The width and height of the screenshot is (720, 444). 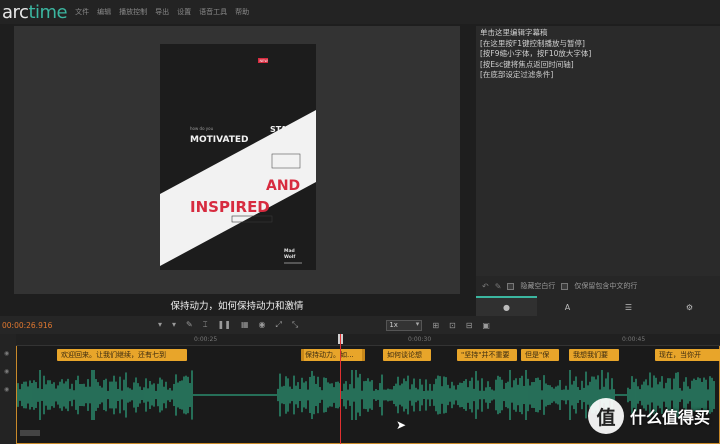 What do you see at coordinates (219, 140) in the screenshot?
I see `poster-motivated: MOTIVATED` at bounding box center [219, 140].